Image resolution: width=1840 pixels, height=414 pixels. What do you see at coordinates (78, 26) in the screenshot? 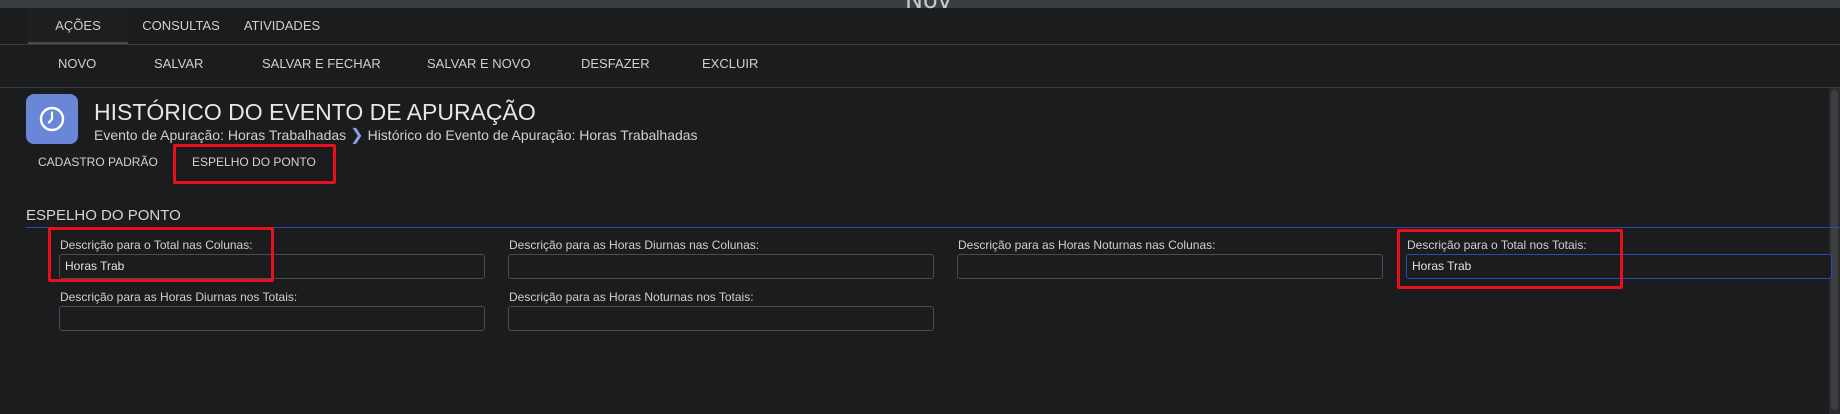
I see `tab-acoes: AÇÕES` at bounding box center [78, 26].